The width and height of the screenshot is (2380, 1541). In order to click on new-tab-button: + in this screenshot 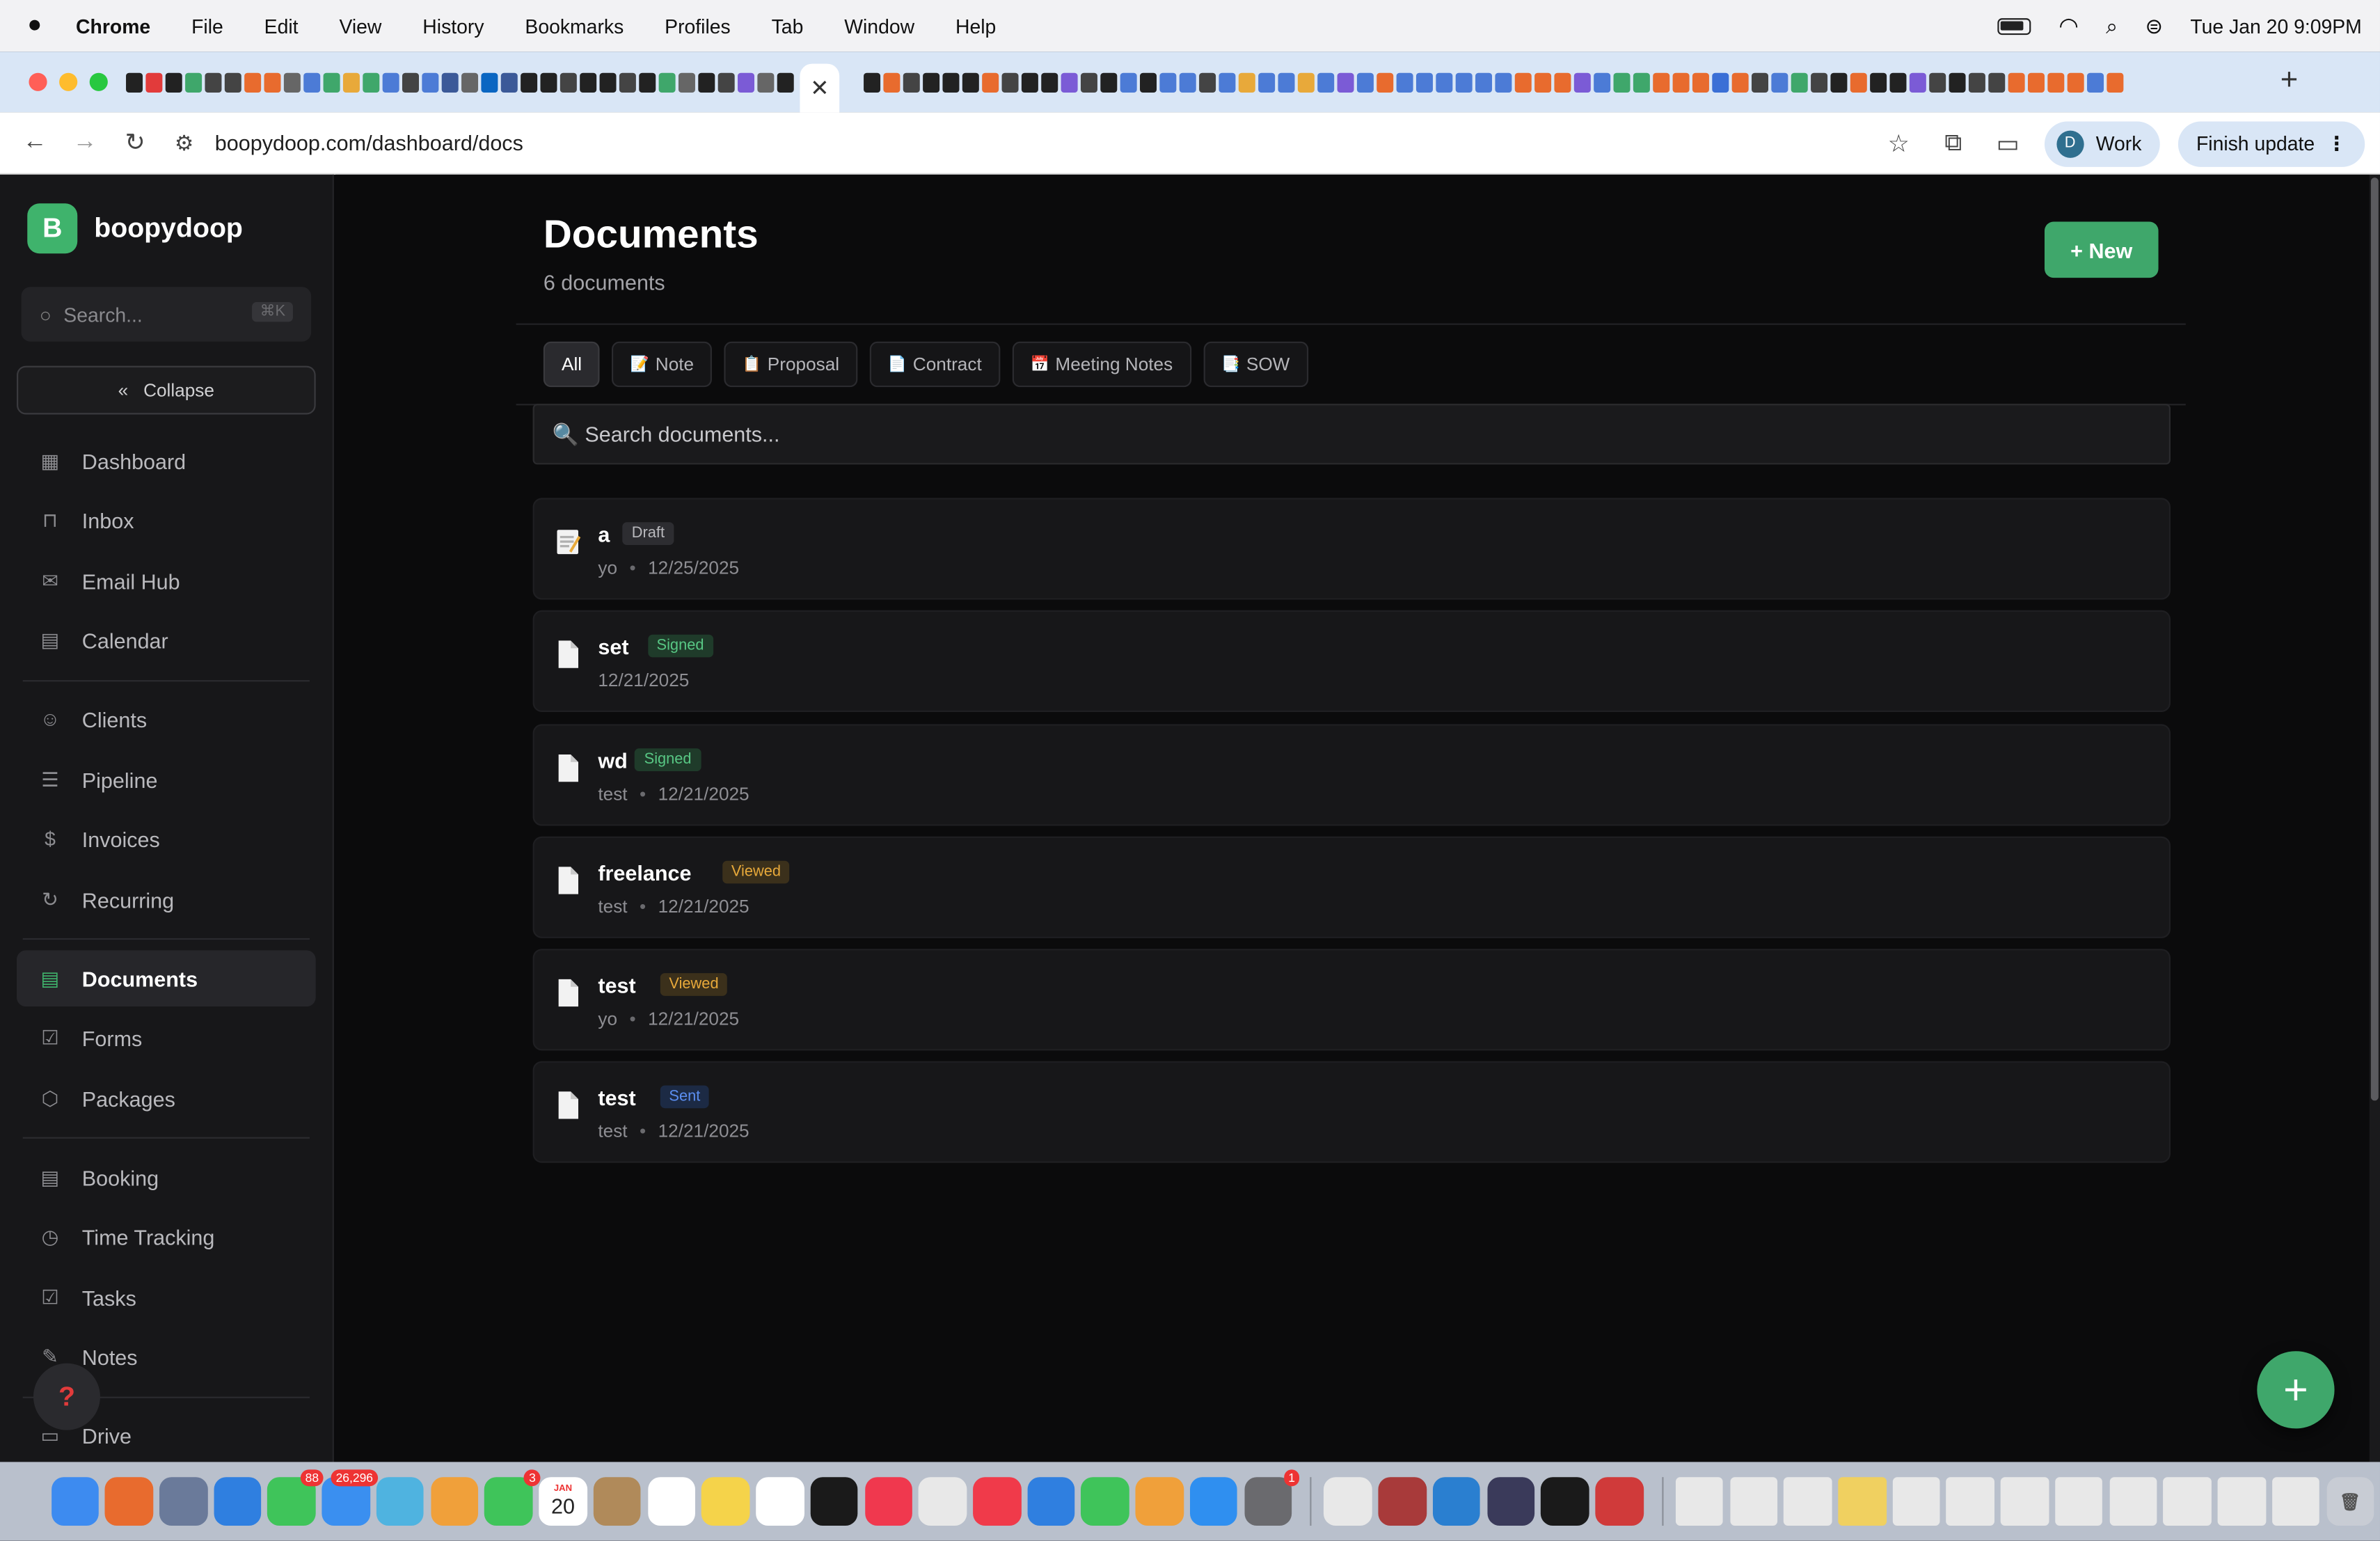, I will do `click(2289, 81)`.